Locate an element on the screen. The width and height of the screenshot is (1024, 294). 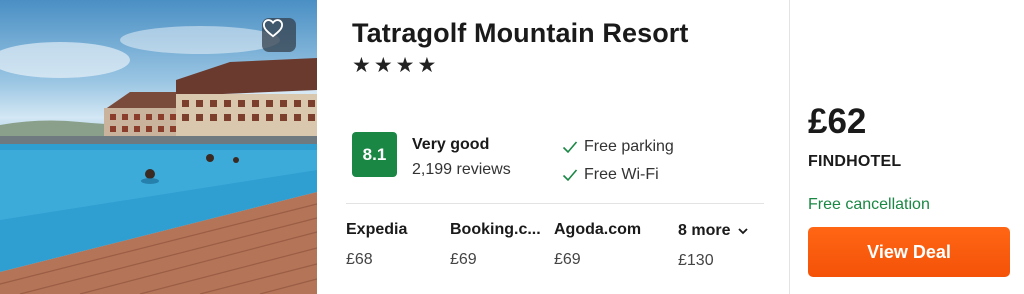
deal-partner: FINDHOTEL is located at coordinates (855, 161).